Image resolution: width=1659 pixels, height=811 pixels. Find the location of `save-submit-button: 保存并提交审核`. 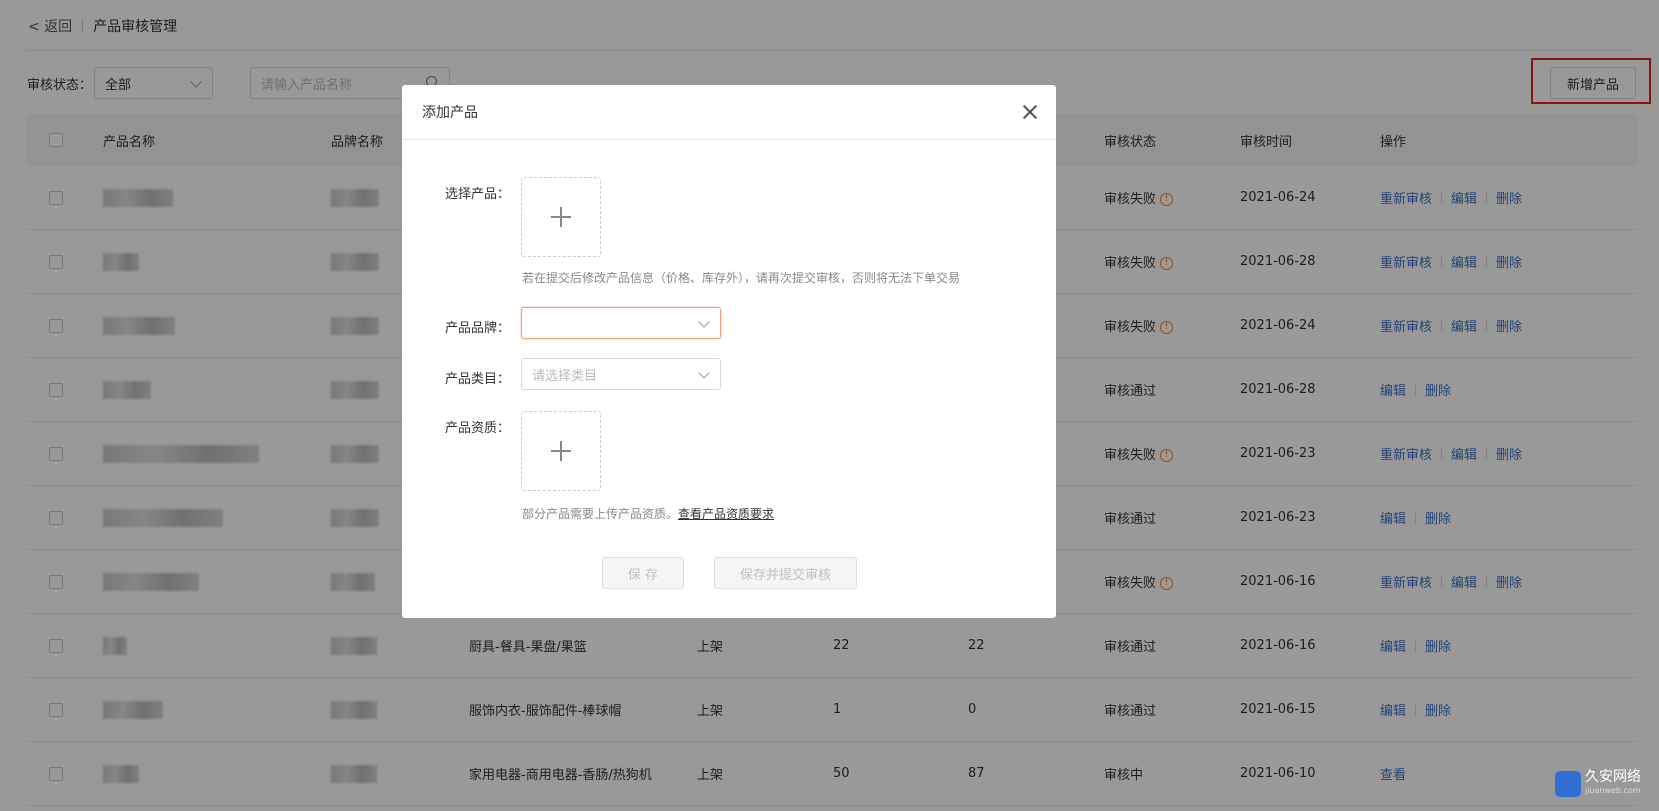

save-submit-button: 保存并提交审核 is located at coordinates (785, 573).